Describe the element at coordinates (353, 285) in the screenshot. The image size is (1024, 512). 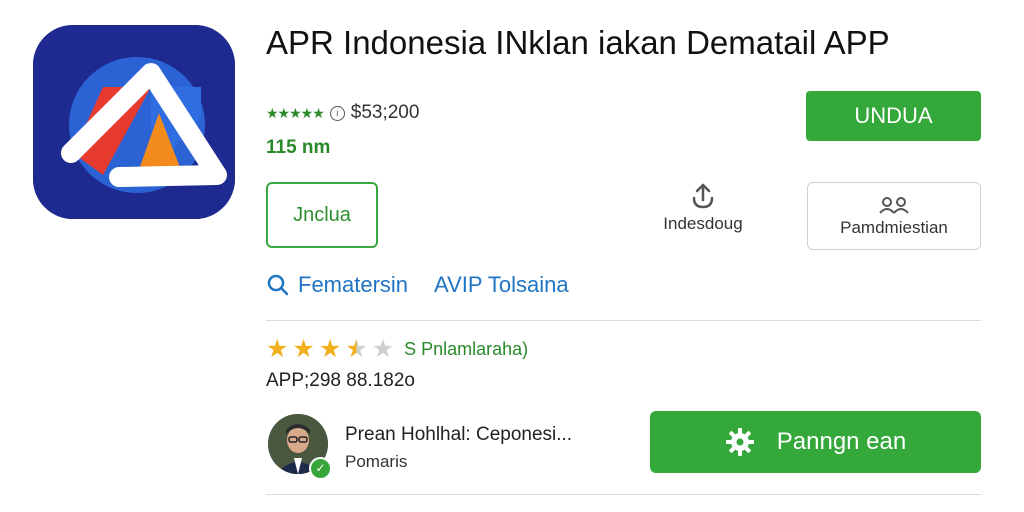
I see `link-fematersin: Fematersin` at that location.